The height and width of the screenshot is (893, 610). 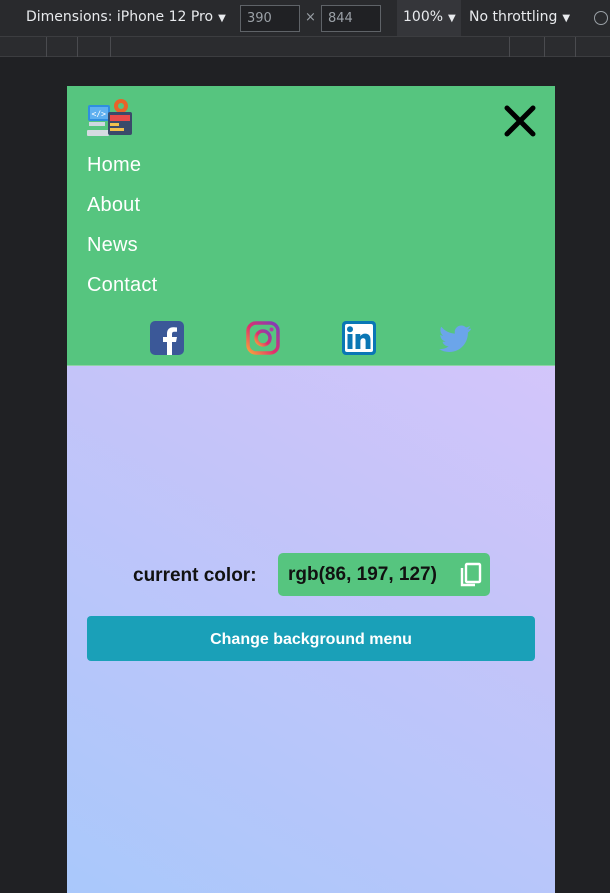 I want to click on nav-link-contact: Contact, so click(x=122, y=285).